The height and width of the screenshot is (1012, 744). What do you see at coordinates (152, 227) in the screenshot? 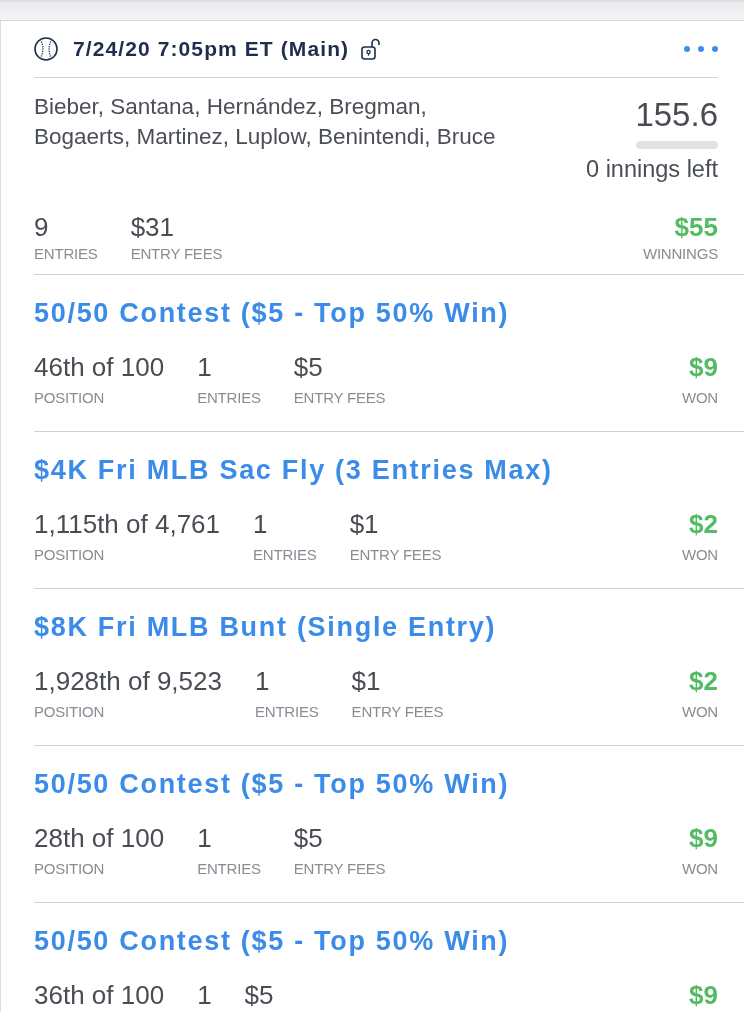
I see `total-value: $31` at bounding box center [152, 227].